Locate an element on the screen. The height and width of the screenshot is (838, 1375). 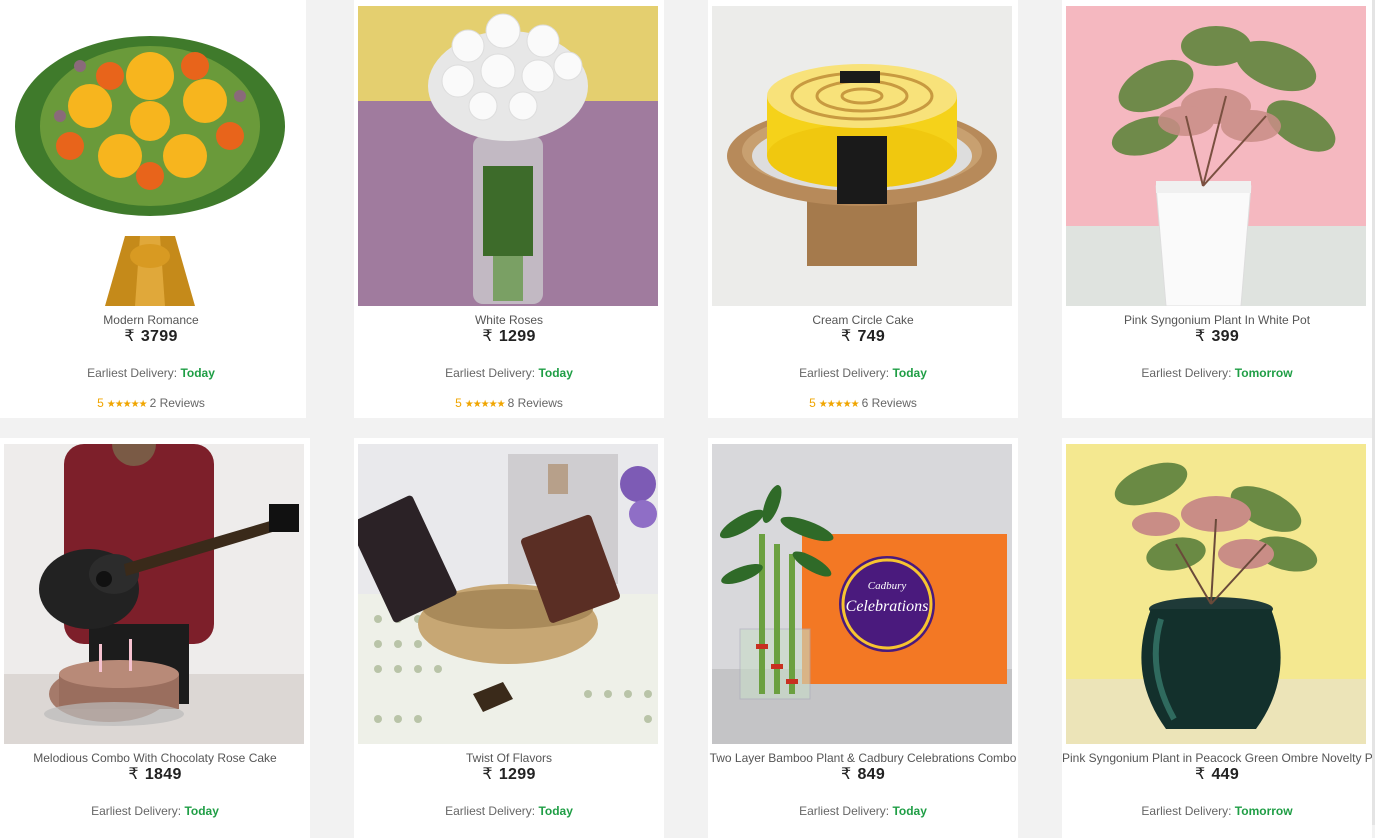
guitar-cake-image is located at coordinates (154, 594).